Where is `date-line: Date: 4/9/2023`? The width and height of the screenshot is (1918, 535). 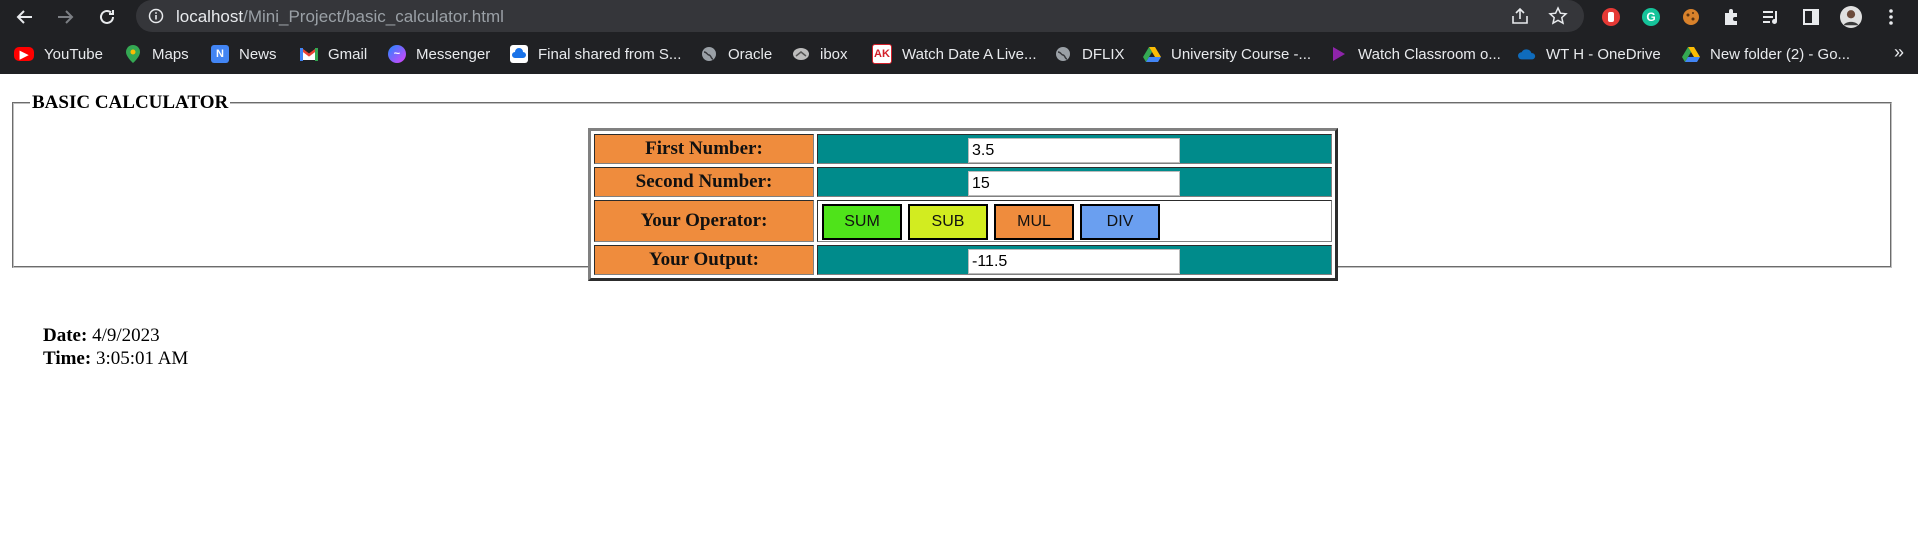
date-line: Date: 4/9/2023 is located at coordinates (115, 335).